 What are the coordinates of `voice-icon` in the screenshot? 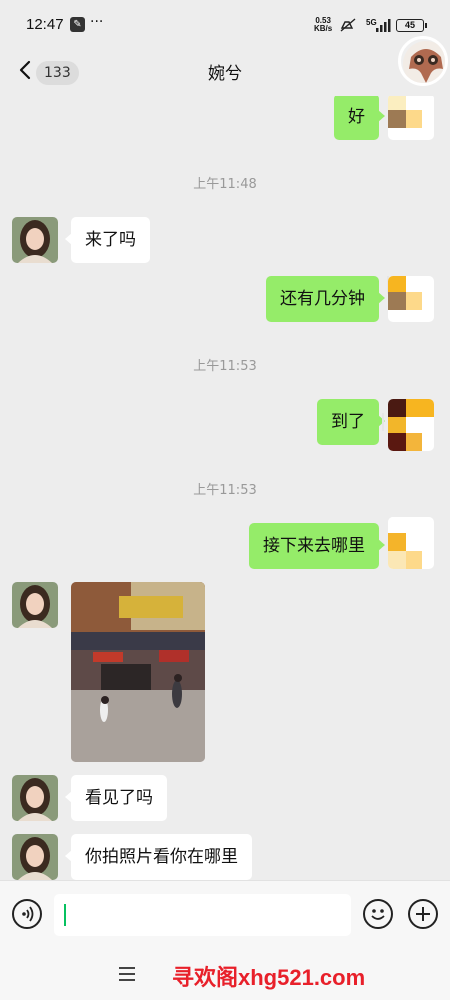 It's located at (28, 914).